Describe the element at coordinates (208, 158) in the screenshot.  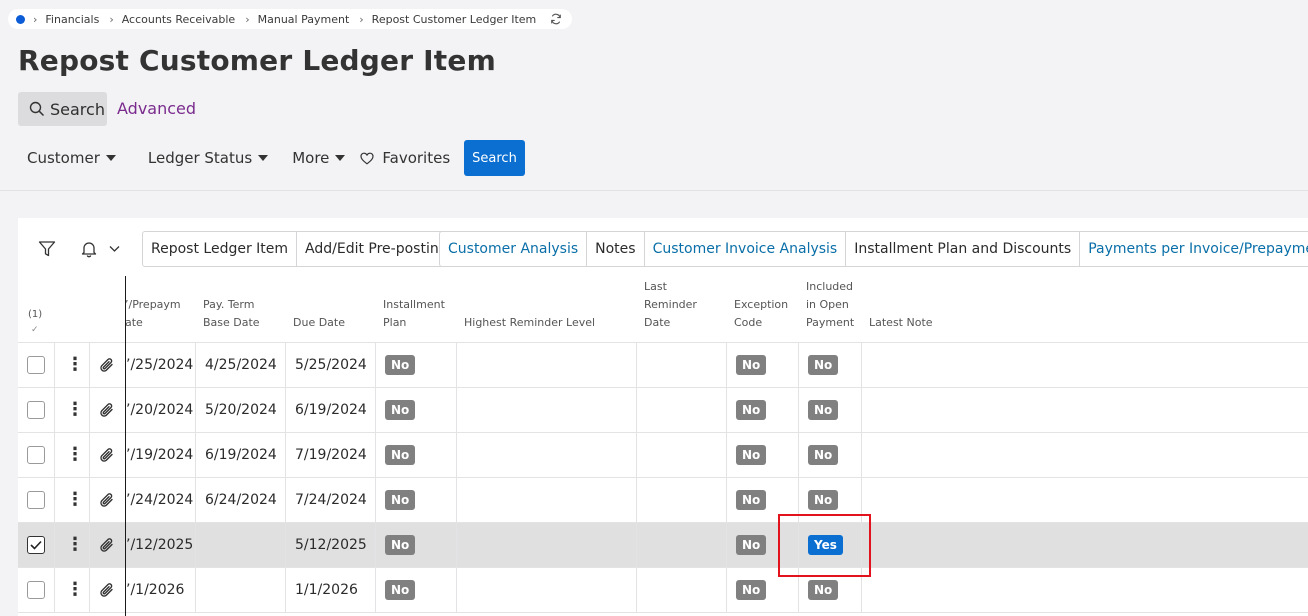
I see `ledger-status-filter: Ledger Status` at that location.